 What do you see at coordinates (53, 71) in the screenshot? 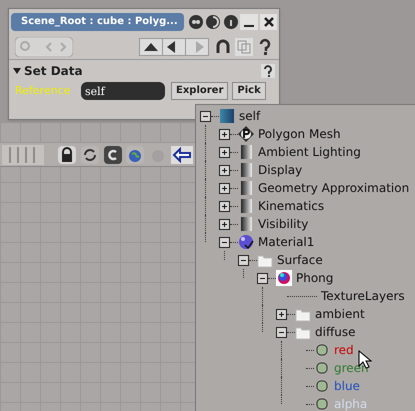
I see `section-title: Set Data` at bounding box center [53, 71].